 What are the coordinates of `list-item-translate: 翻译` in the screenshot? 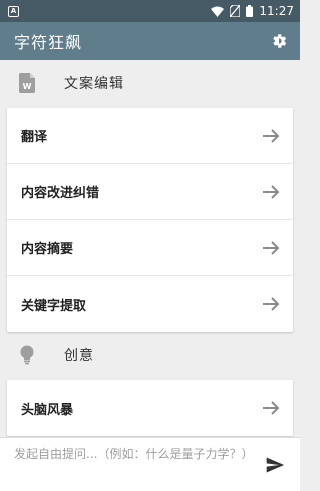 It's located at (150, 136).